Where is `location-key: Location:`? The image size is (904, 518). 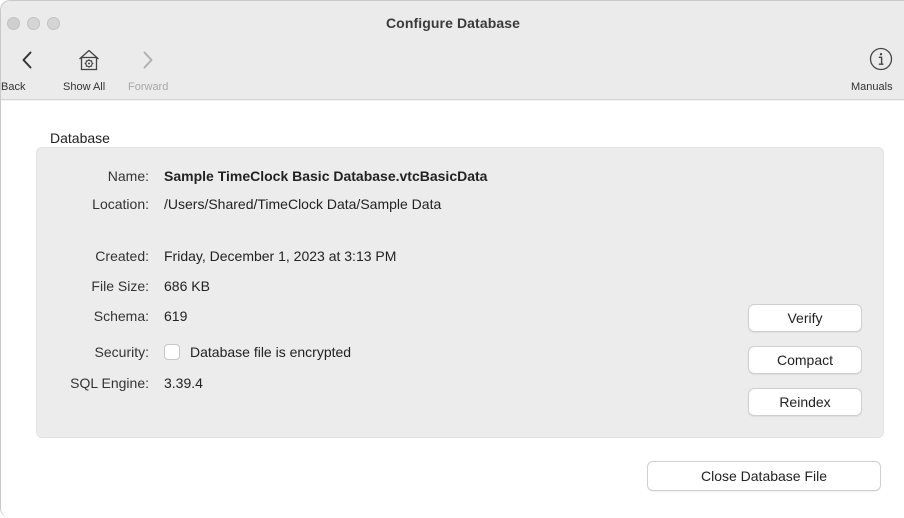
location-key: Location: is located at coordinates (120, 204).